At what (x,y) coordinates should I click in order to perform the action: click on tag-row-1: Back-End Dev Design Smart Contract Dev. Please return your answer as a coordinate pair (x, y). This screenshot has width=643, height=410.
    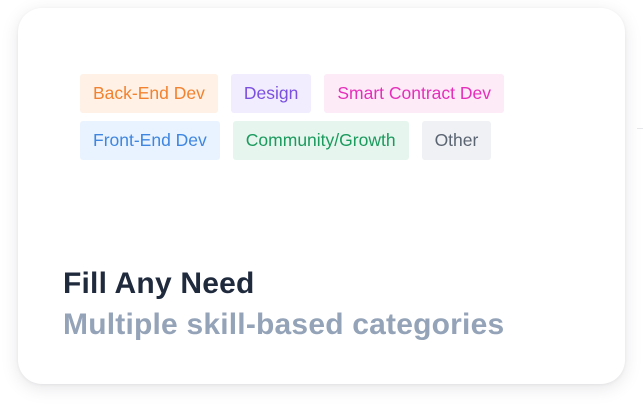
    Looking at the image, I should click on (340, 93).